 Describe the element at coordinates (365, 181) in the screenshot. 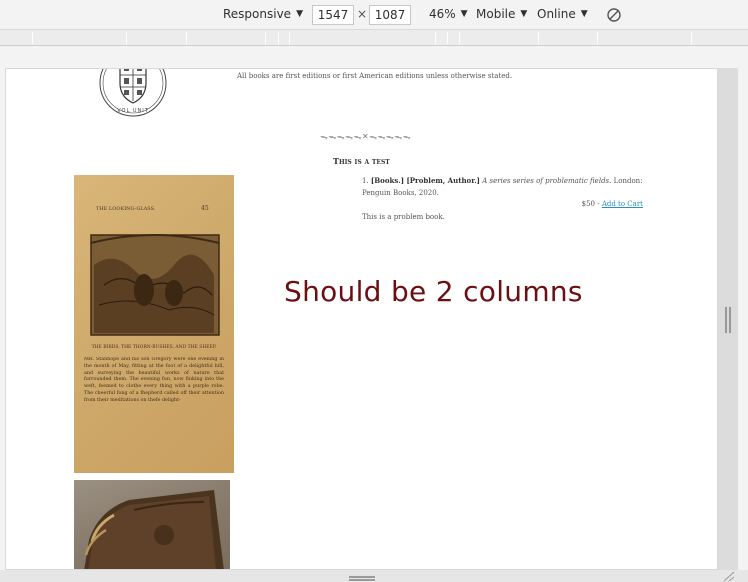

I see `entry-number: 1.` at that location.